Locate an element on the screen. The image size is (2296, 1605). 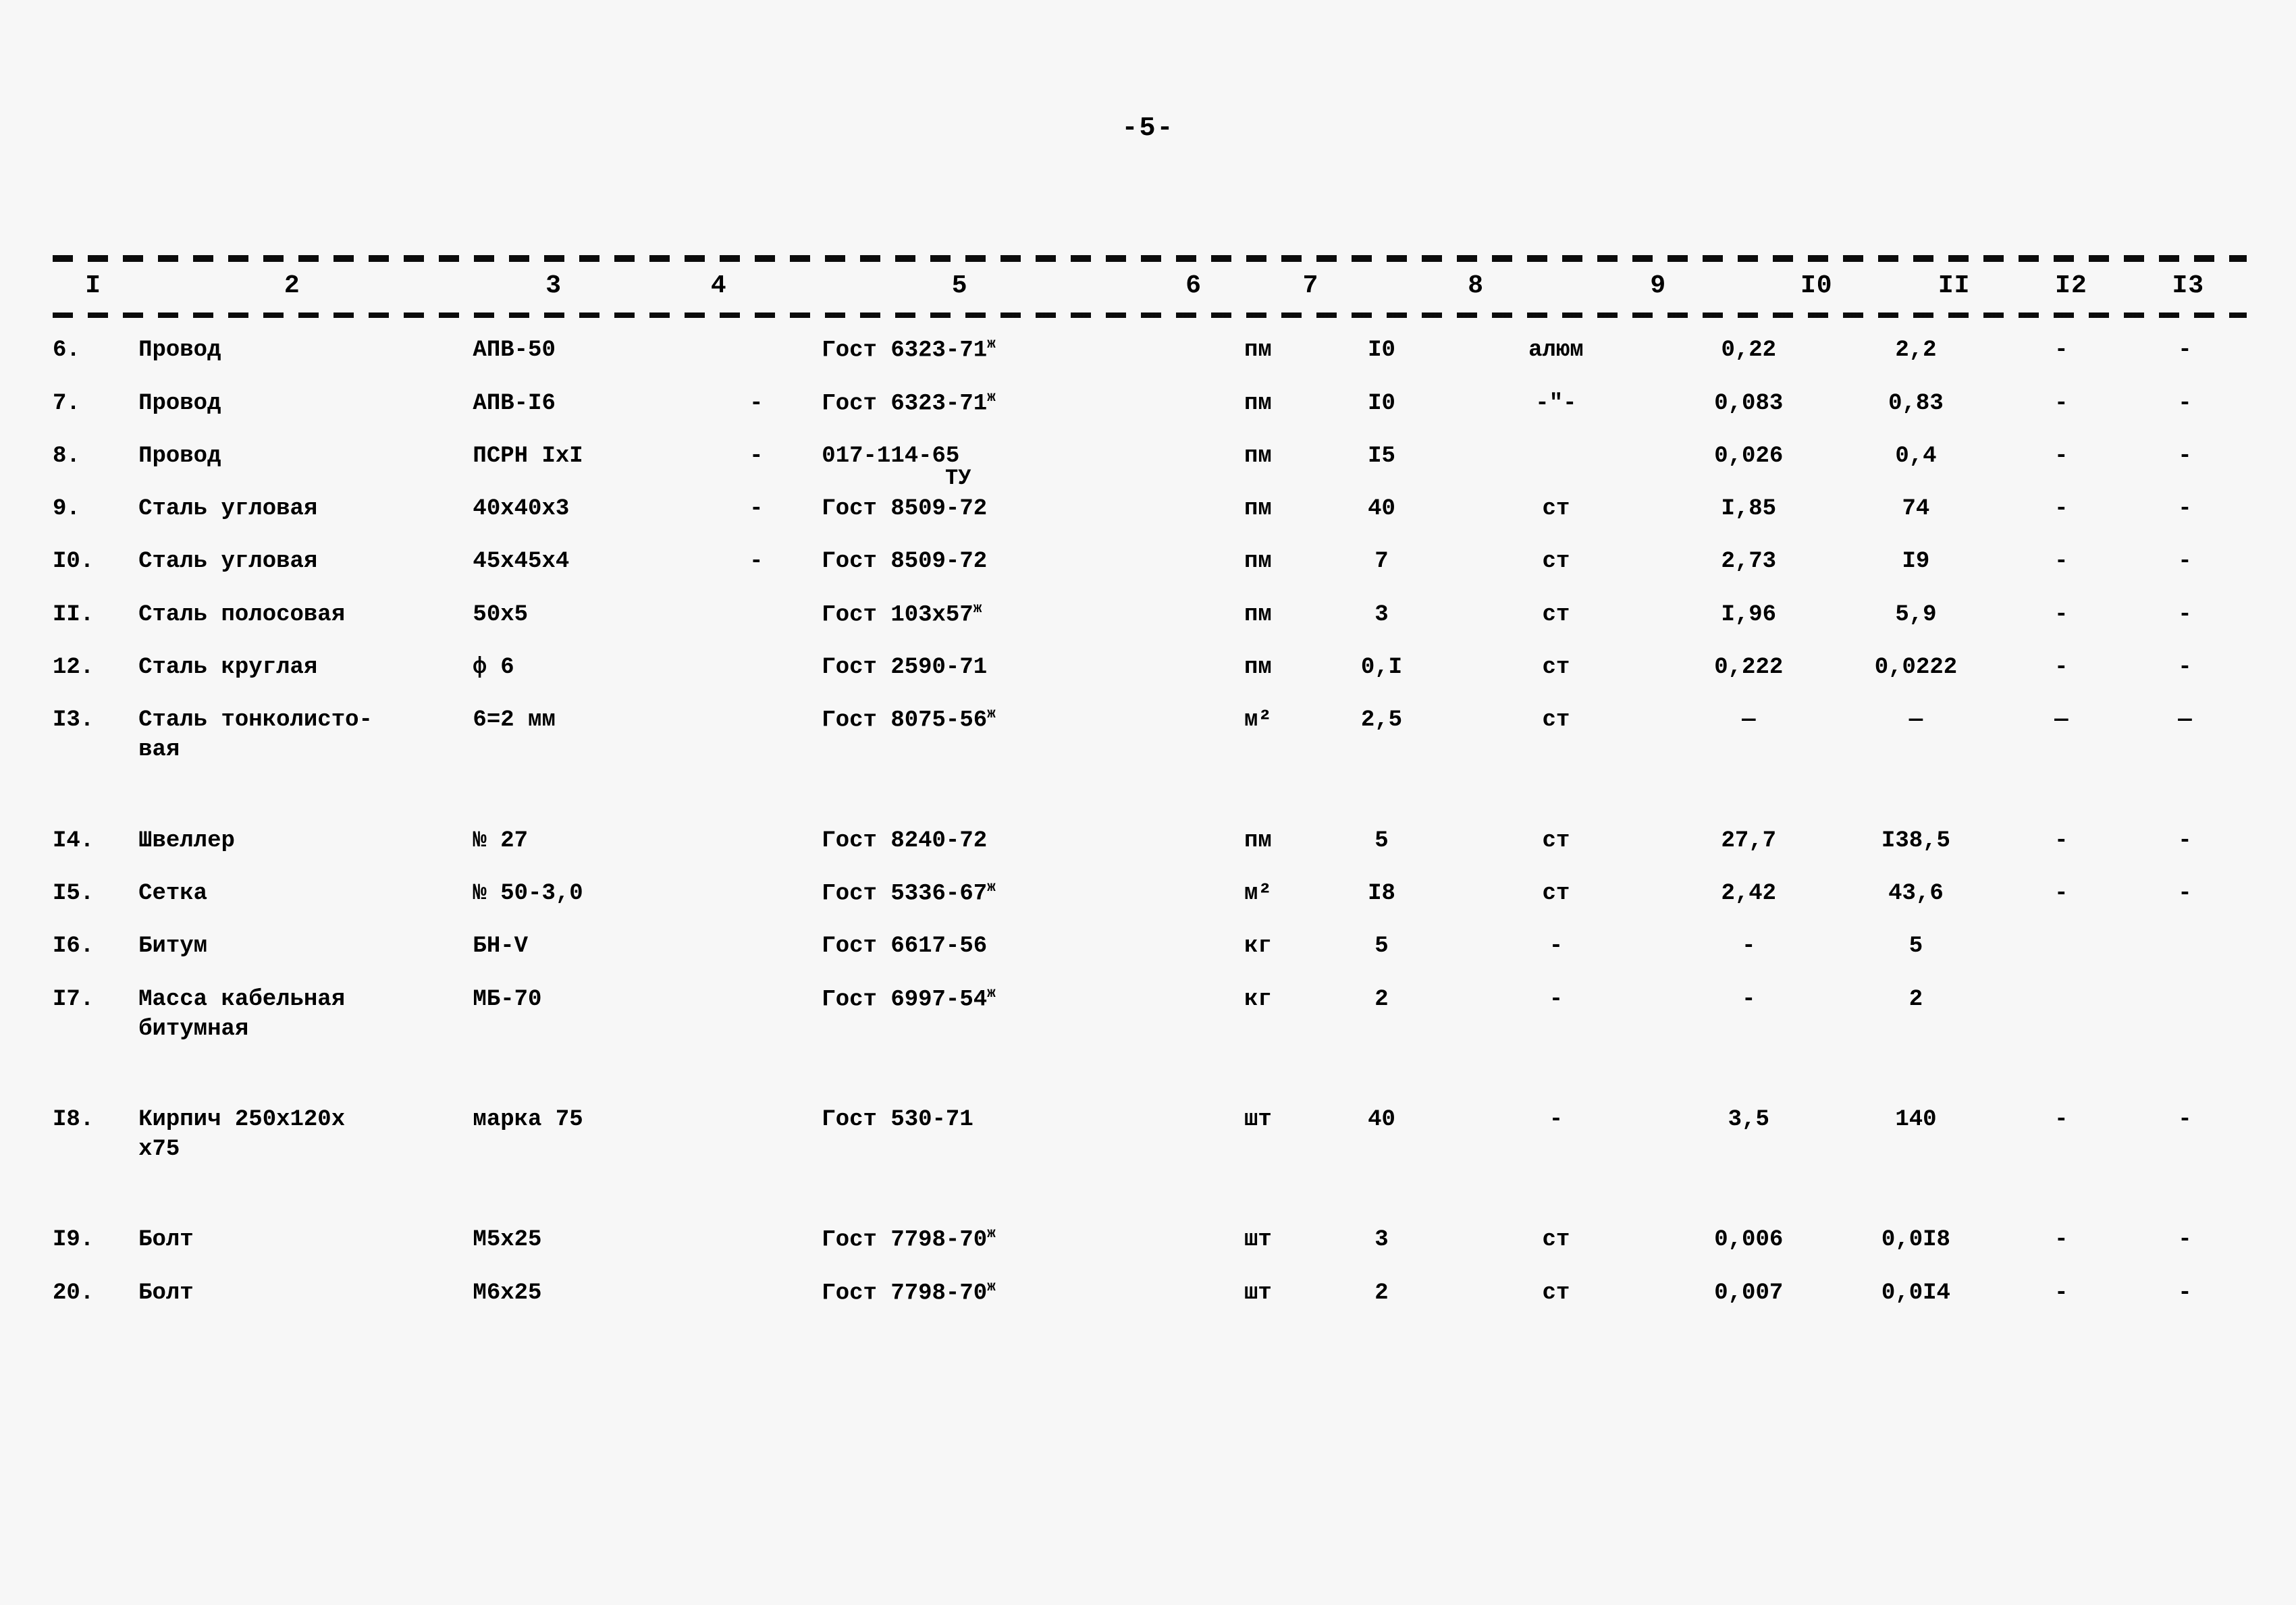
cell-index: II. is located at coordinates (74, 614).